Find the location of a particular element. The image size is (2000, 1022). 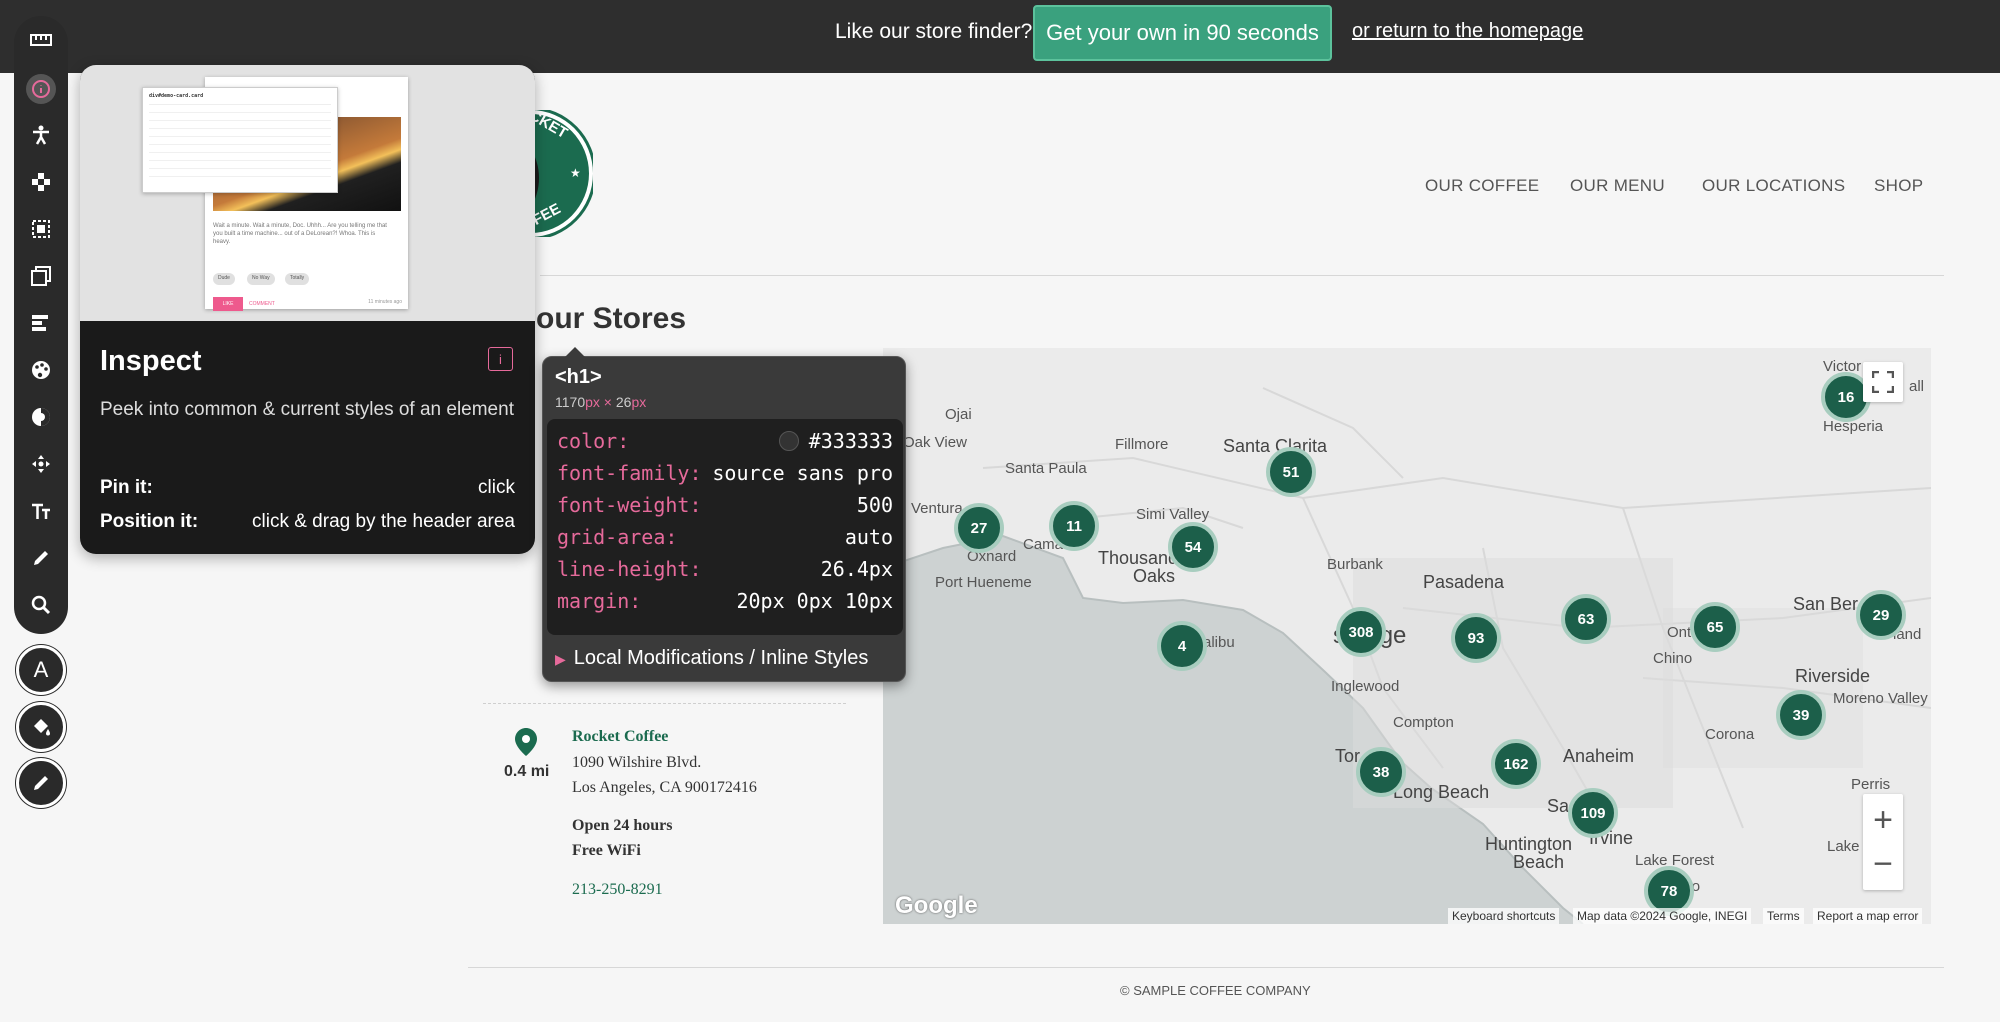

position-icon is located at coordinates (41, 464).